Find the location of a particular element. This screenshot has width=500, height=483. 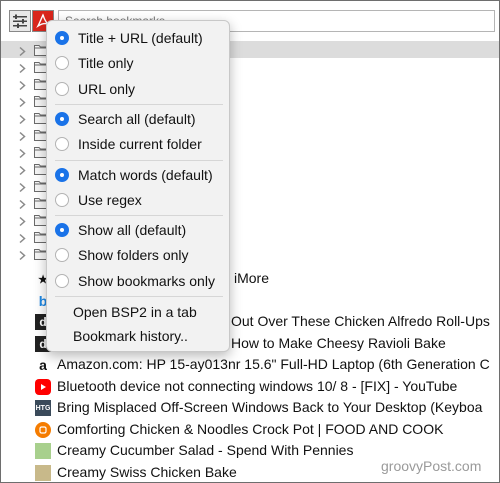

recipe-favicon is located at coordinates (43, 472).